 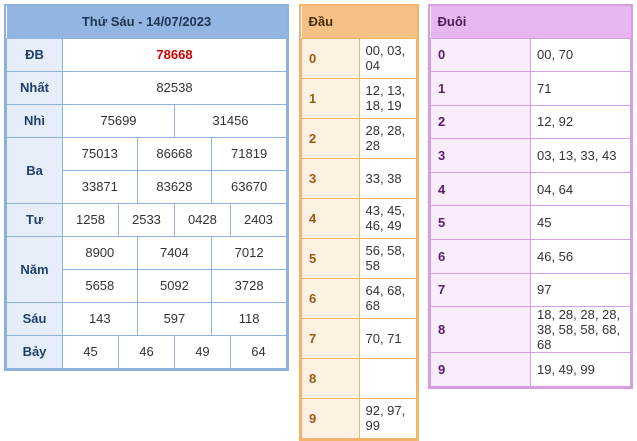 What do you see at coordinates (249, 318) in the screenshot?
I see `prize-value: 118` at bounding box center [249, 318].